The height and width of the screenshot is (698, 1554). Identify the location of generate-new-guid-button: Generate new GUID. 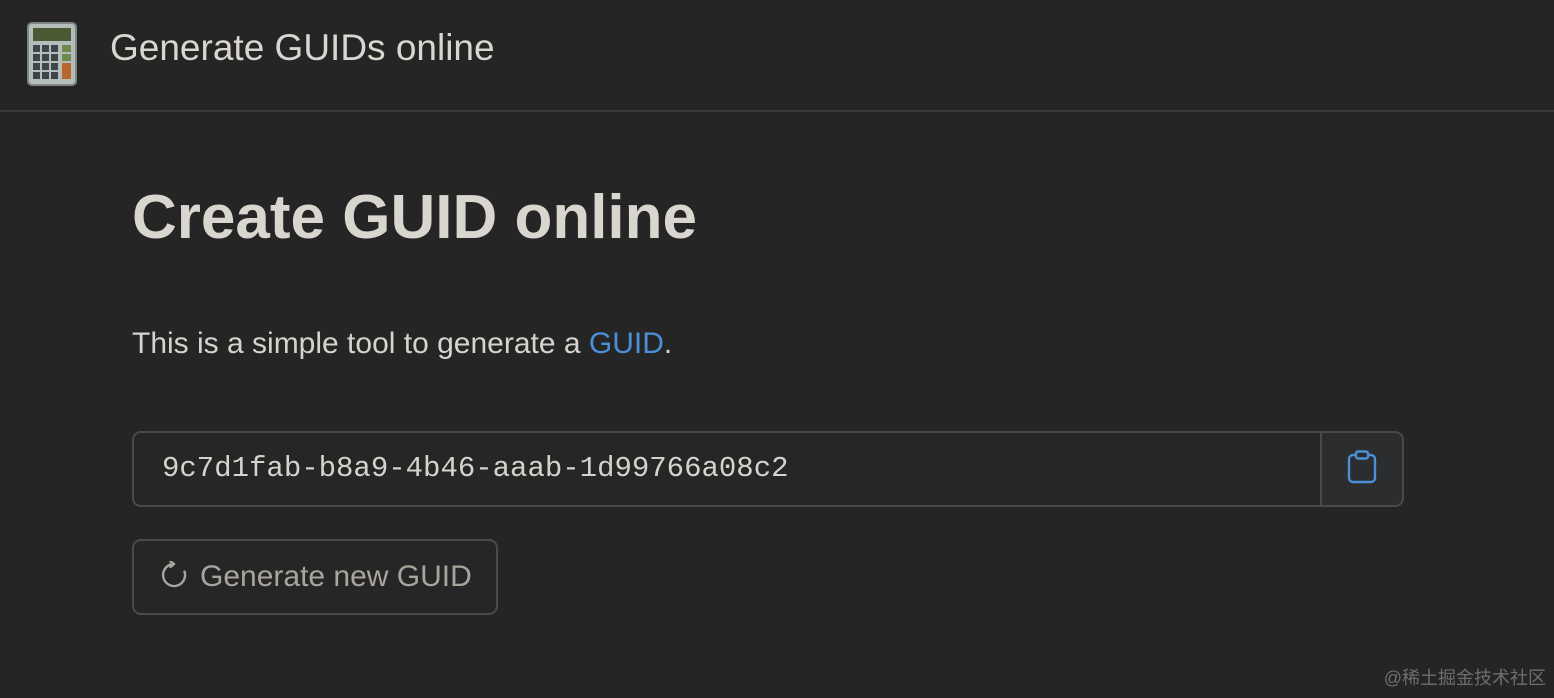
(315, 577).